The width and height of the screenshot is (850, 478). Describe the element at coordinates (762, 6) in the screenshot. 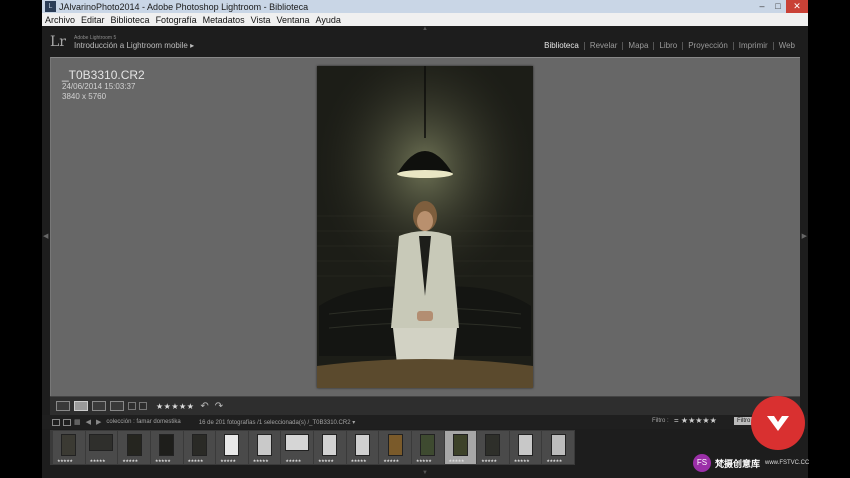

I see `minimize-button: –` at that location.